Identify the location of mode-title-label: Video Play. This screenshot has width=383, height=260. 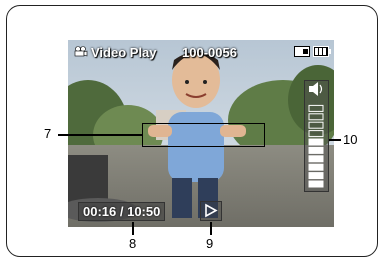
(124, 52).